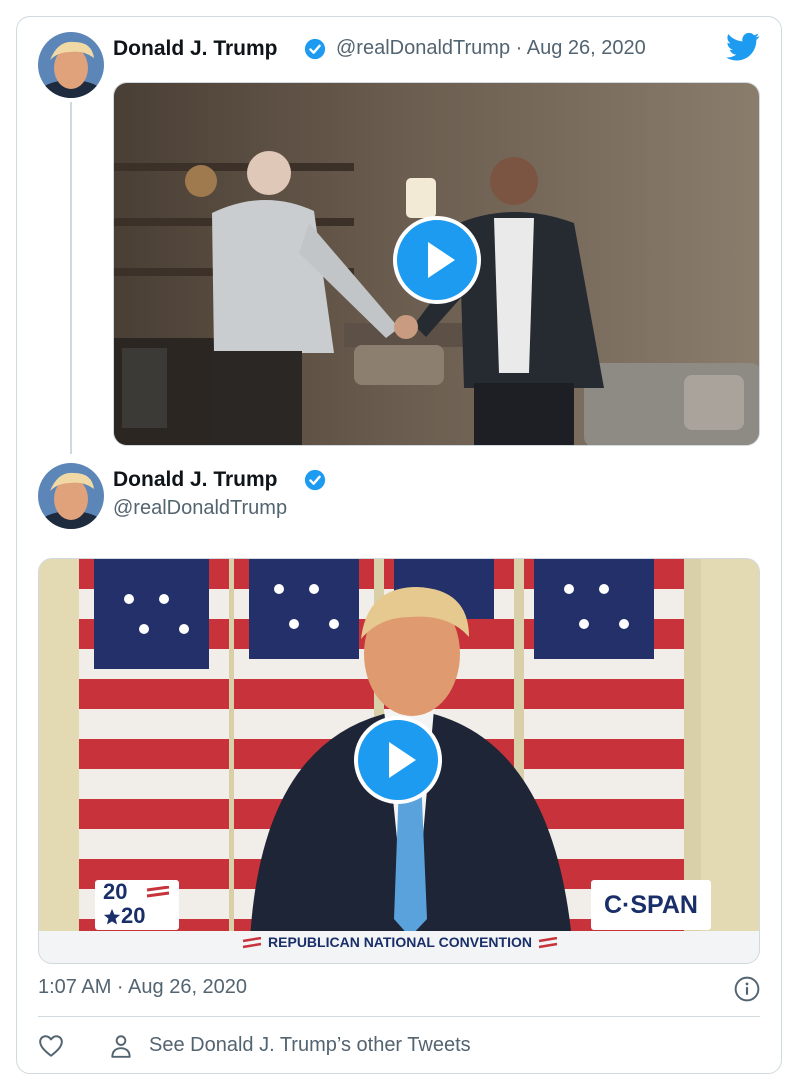  Describe the element at coordinates (158, 892) in the screenshot. I see `logo-flag-stripes-icon` at that location.